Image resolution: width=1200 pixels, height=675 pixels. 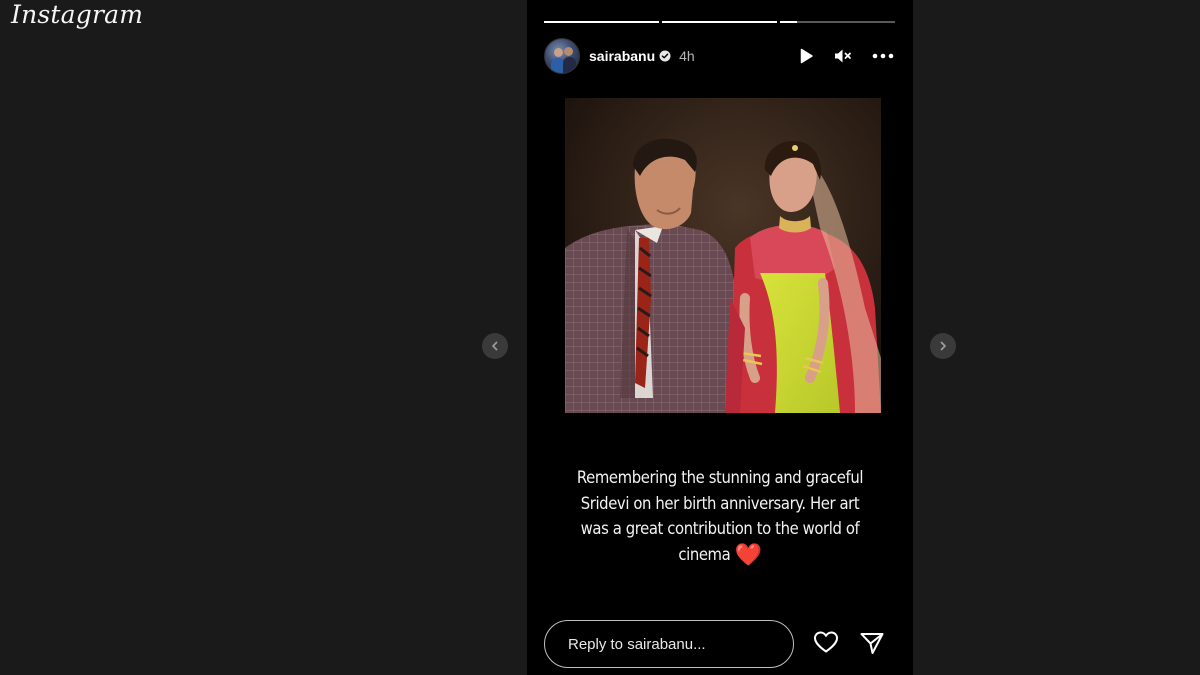 I want to click on story-photo, so click(x=723, y=255).